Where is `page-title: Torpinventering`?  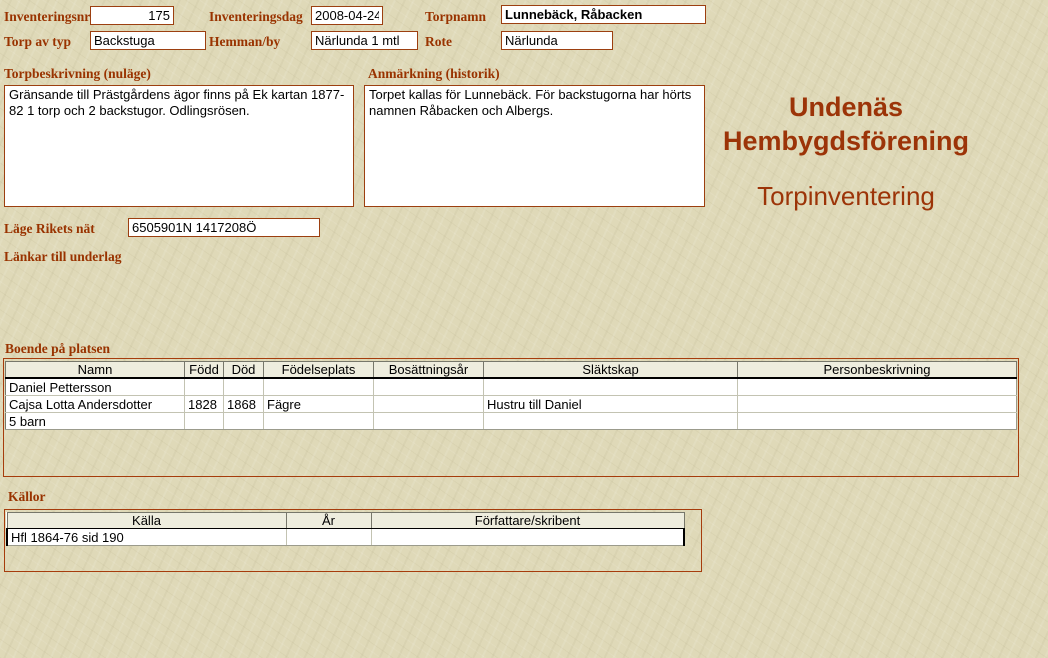
page-title: Torpinventering is located at coordinates (846, 196).